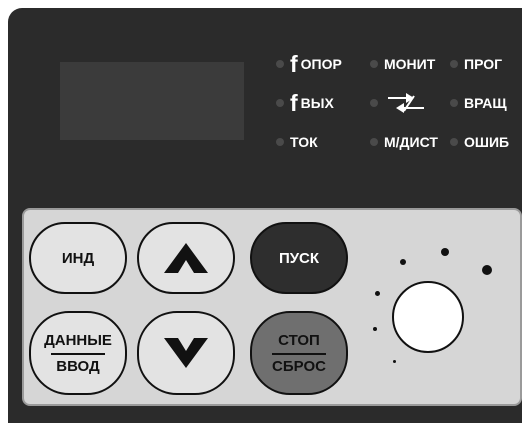 Image resolution: width=522 pixels, height=423 pixels. What do you see at coordinates (374, 64) in the screenshot?
I see `led-monit` at bounding box center [374, 64].